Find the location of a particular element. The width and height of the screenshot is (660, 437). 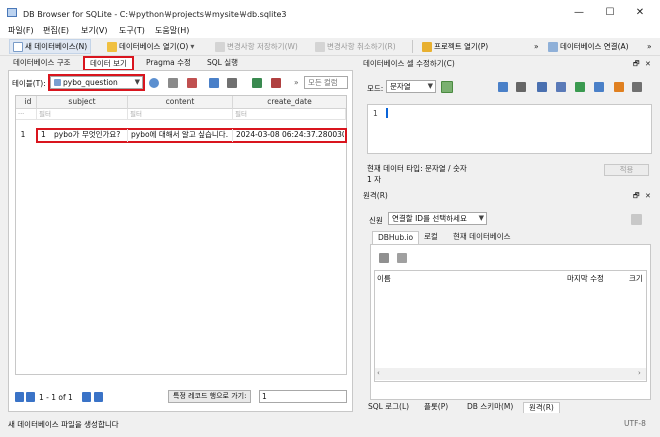

go-to-record-input: 1 is located at coordinates (303, 396).